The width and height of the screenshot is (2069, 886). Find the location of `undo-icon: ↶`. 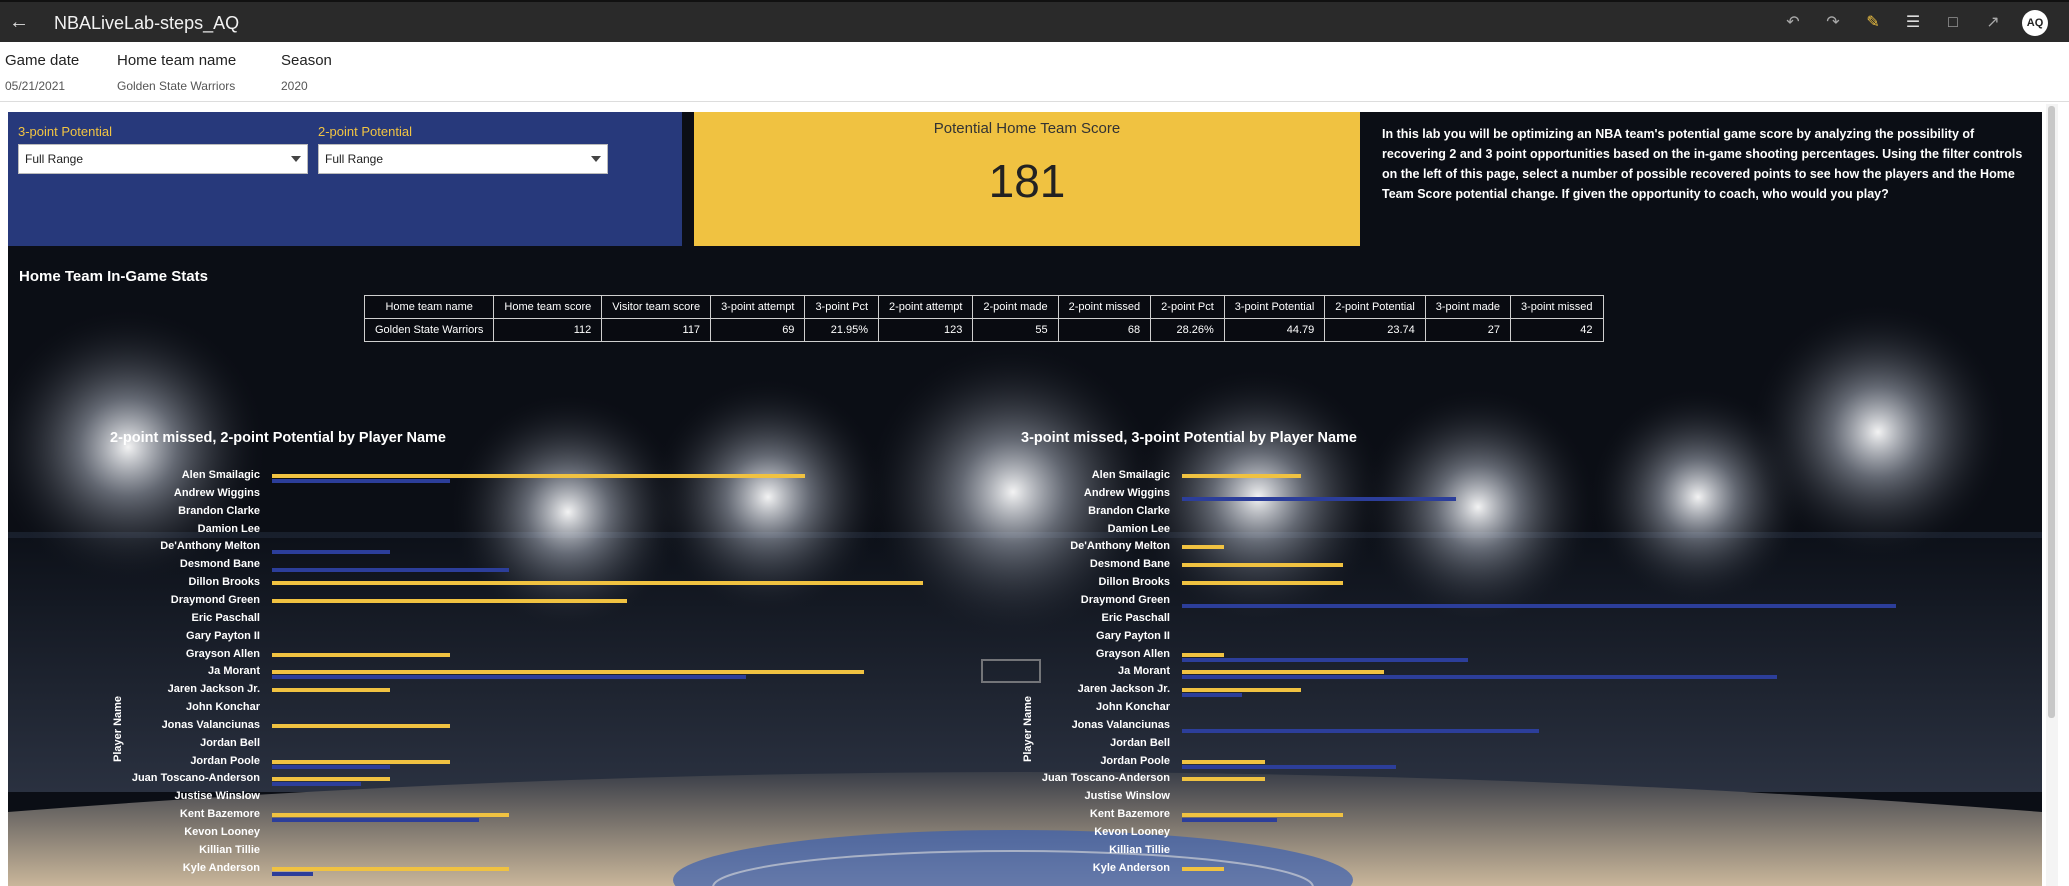

undo-icon: ↶ is located at coordinates (1793, 23).